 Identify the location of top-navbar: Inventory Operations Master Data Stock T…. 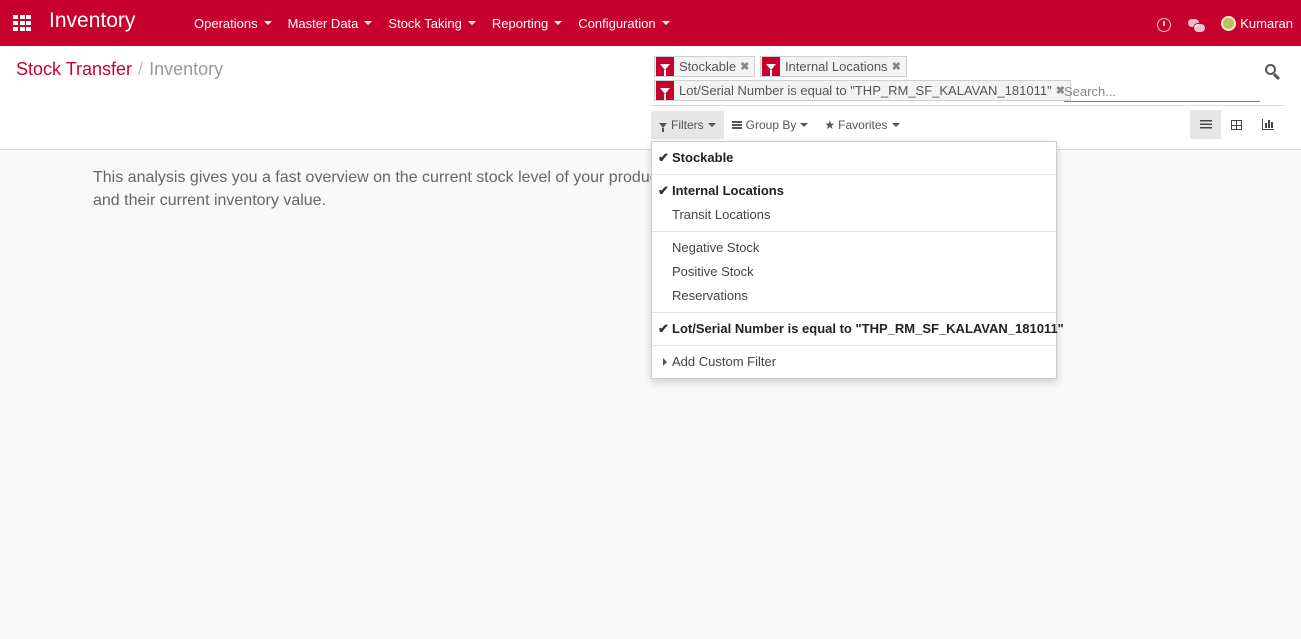
(650, 23).